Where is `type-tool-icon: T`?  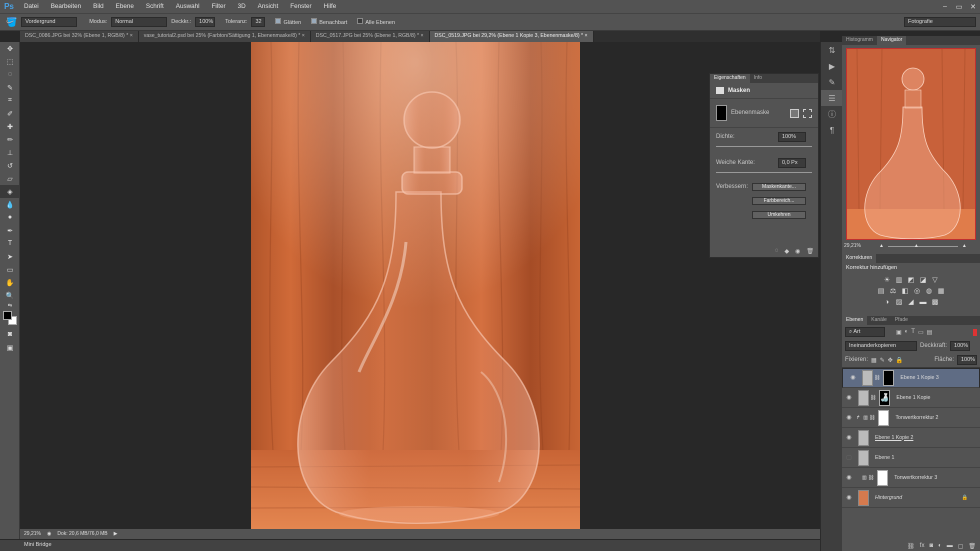 type-tool-icon: T is located at coordinates (10, 243).